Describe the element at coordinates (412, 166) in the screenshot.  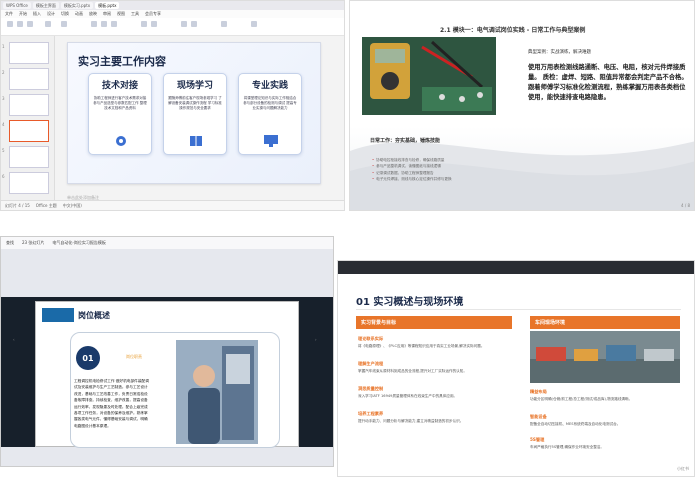
I see `list-item: 参与产品整机调试，读懂图纸与接线逻辑` at that location.